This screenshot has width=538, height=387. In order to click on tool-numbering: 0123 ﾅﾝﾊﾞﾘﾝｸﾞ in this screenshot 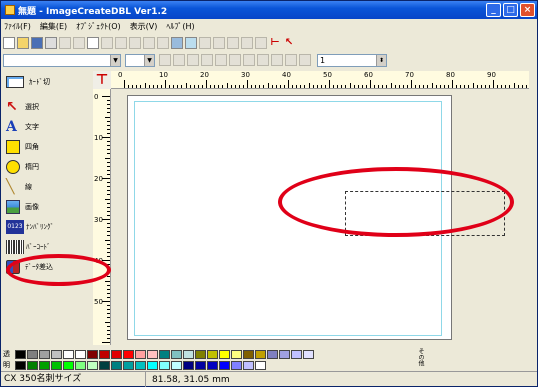, I will do `click(48, 227)`.